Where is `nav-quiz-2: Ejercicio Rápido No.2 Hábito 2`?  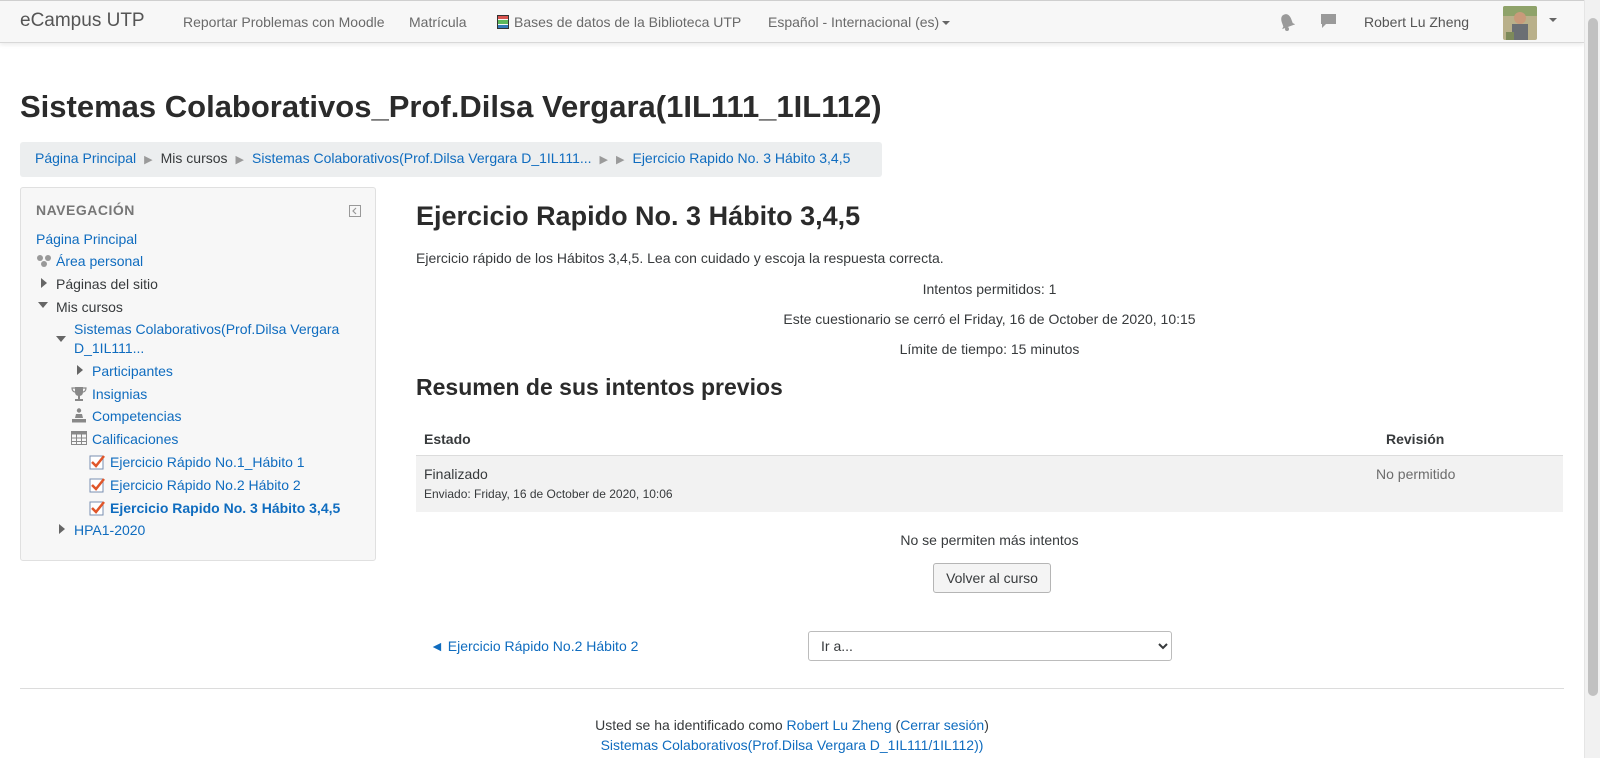
nav-quiz-2: Ejercicio Rápido No.2 Hábito 2 is located at coordinates (205, 485).